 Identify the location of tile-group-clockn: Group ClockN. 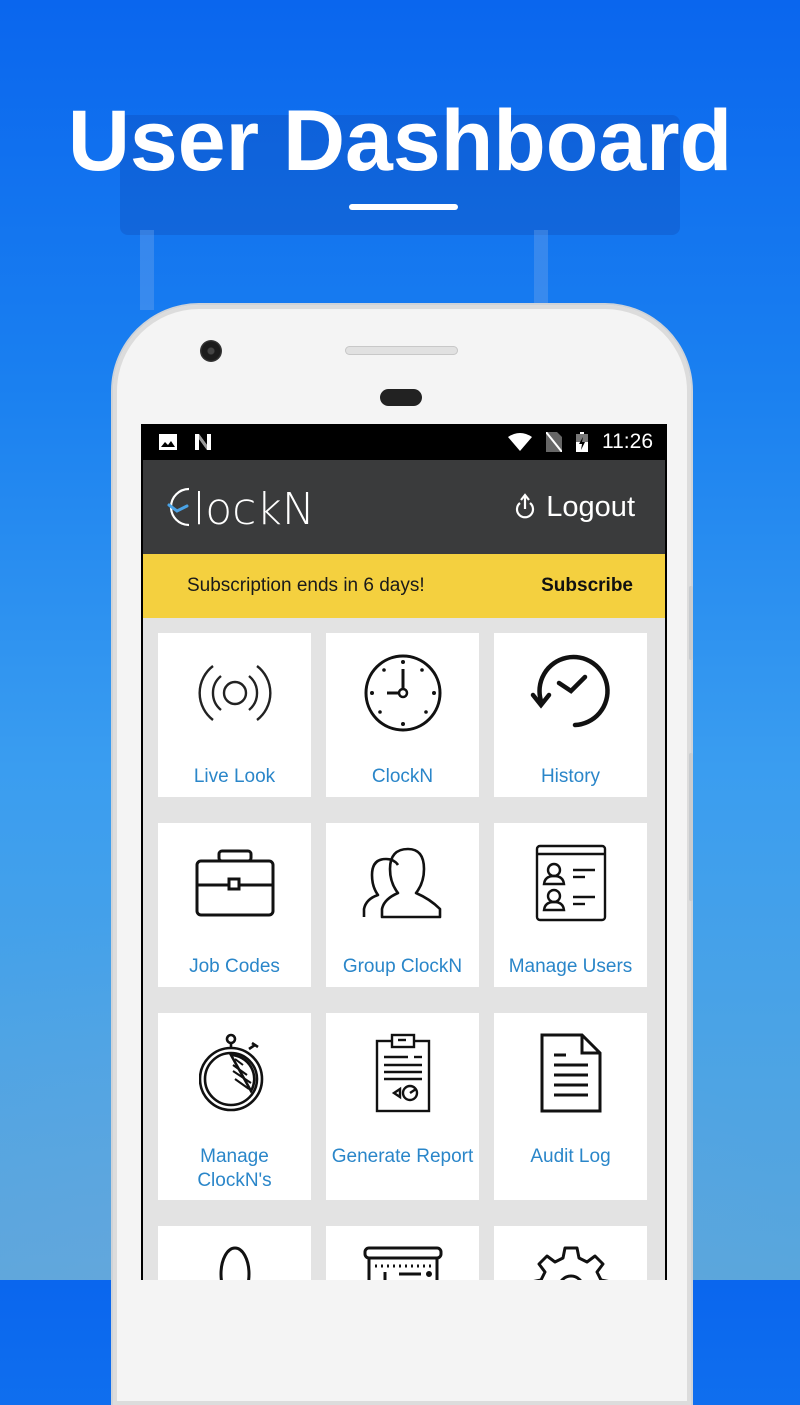
(402, 905).